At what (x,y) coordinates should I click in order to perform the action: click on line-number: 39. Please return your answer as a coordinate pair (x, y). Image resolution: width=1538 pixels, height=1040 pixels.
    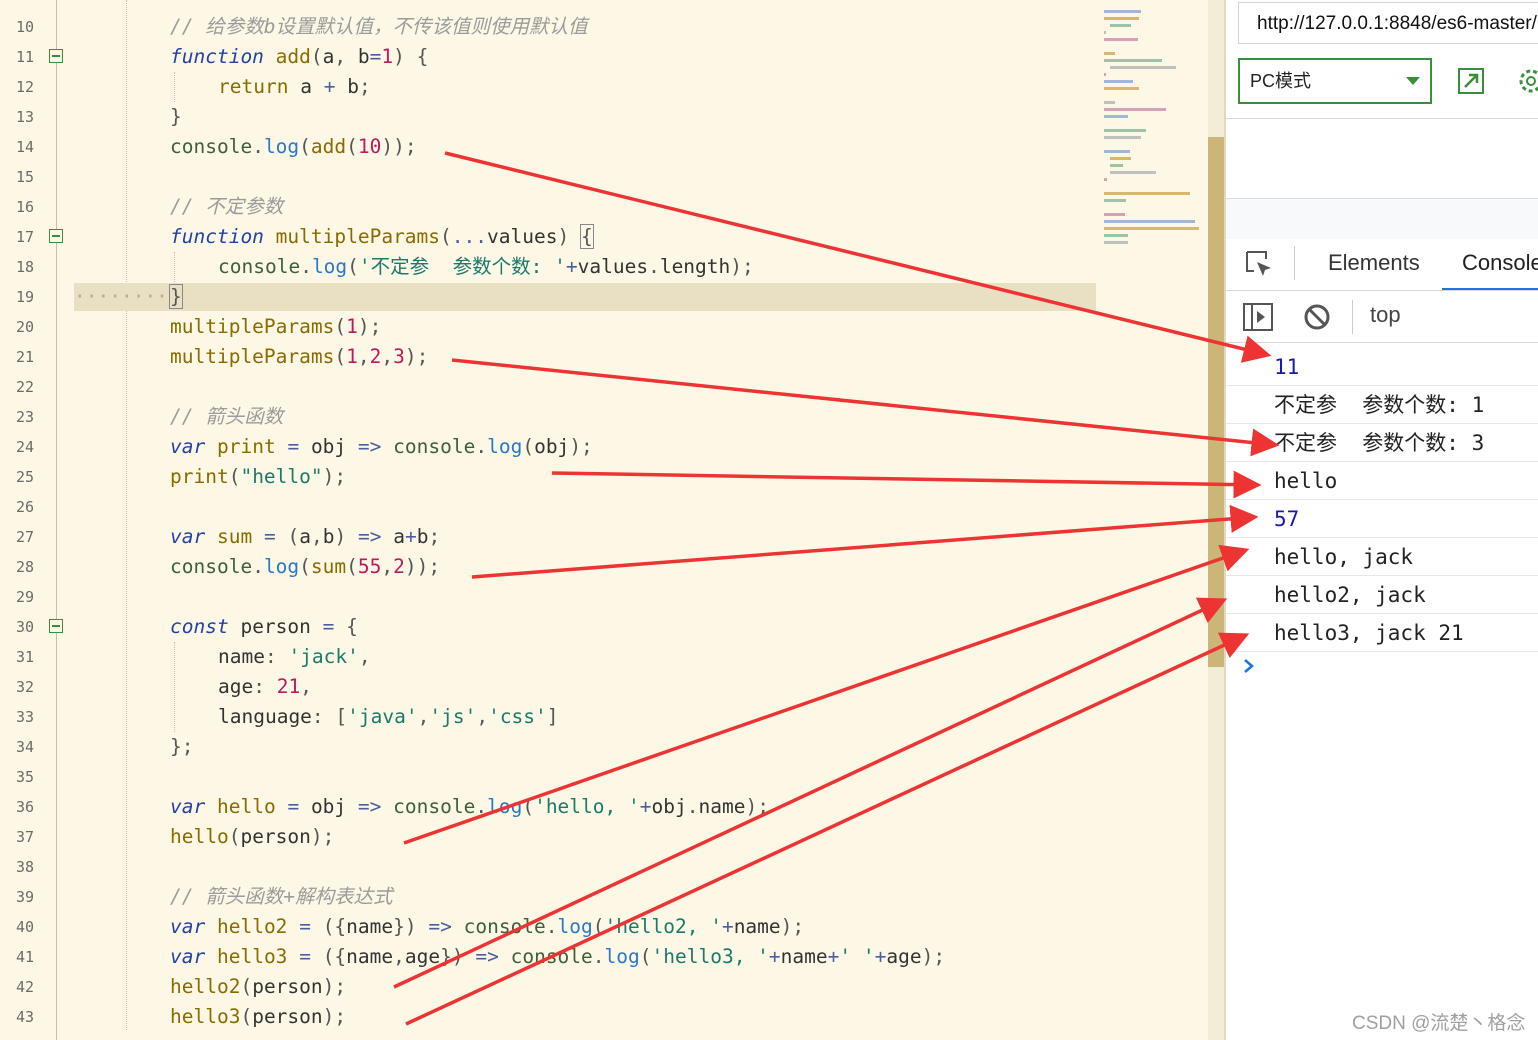
    Looking at the image, I should click on (24, 897).